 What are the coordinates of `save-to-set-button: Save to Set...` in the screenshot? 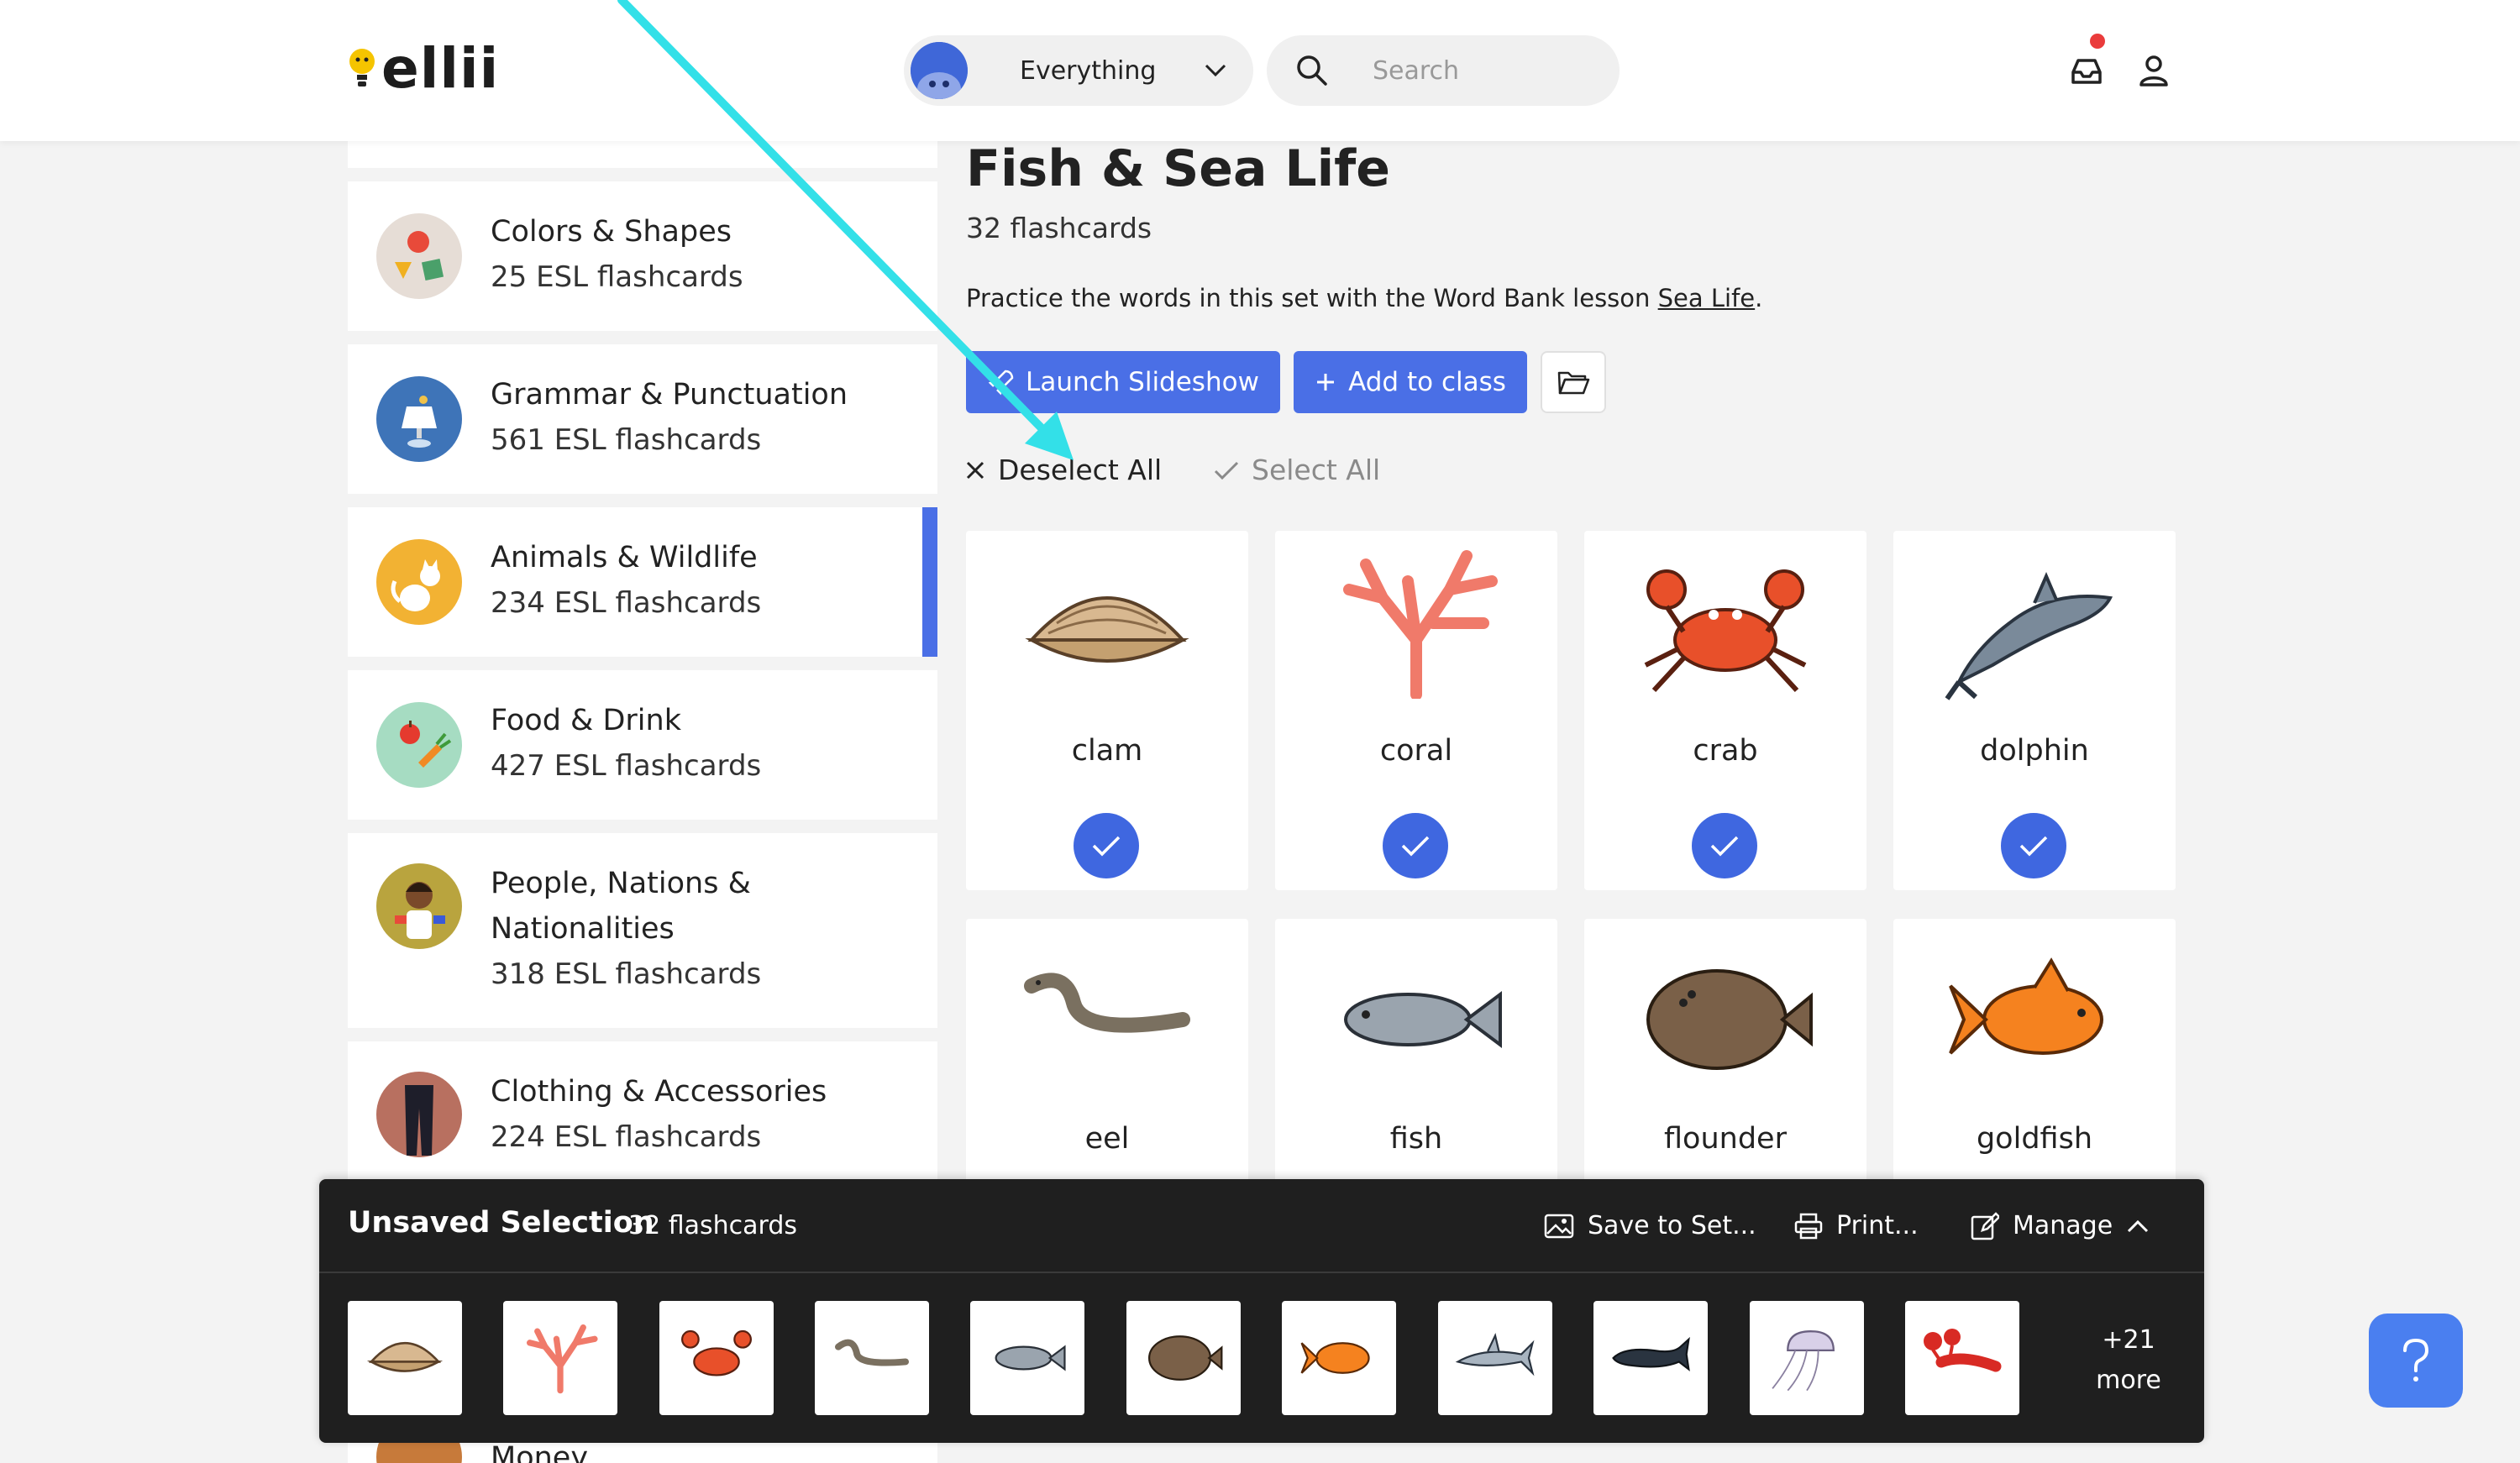 It's located at (1650, 1225).